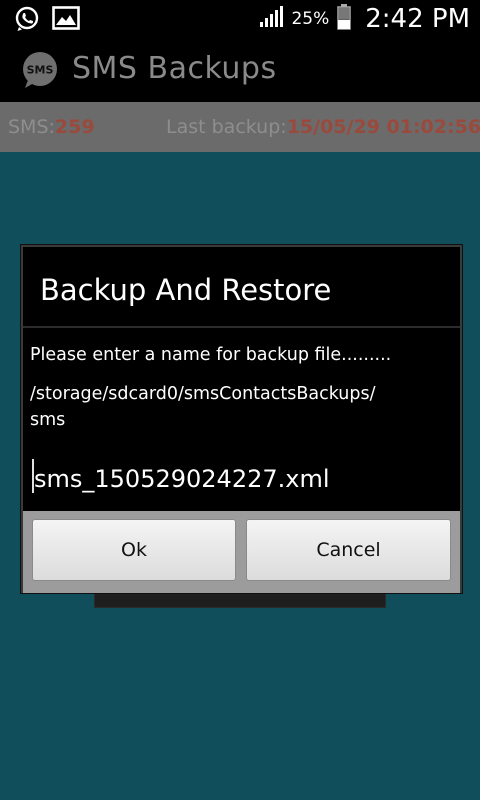  Describe the element at coordinates (186, 290) in the screenshot. I see `dialog-title: Backup And Restore` at that location.